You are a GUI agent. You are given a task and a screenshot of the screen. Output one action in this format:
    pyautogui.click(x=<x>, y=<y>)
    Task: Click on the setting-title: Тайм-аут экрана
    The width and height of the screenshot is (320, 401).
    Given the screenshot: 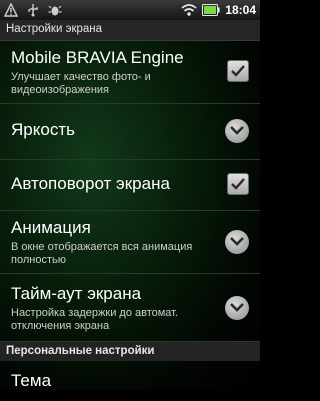 What is the action you would take?
    pyautogui.click(x=76, y=293)
    